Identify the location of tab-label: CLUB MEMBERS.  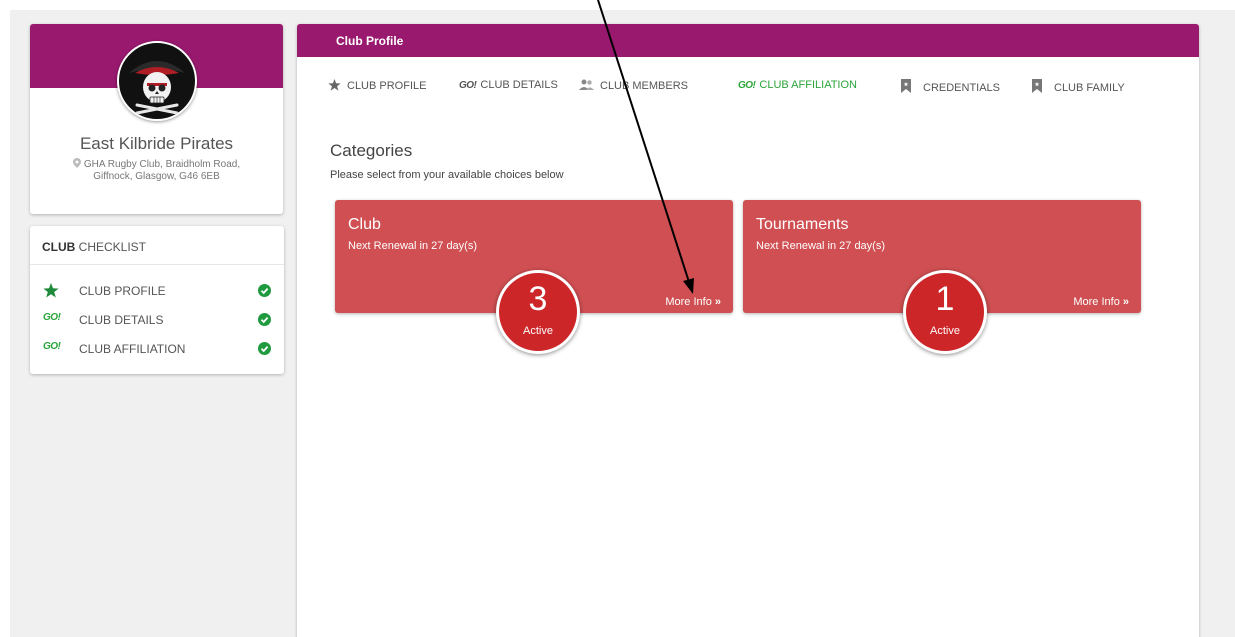
(644, 86).